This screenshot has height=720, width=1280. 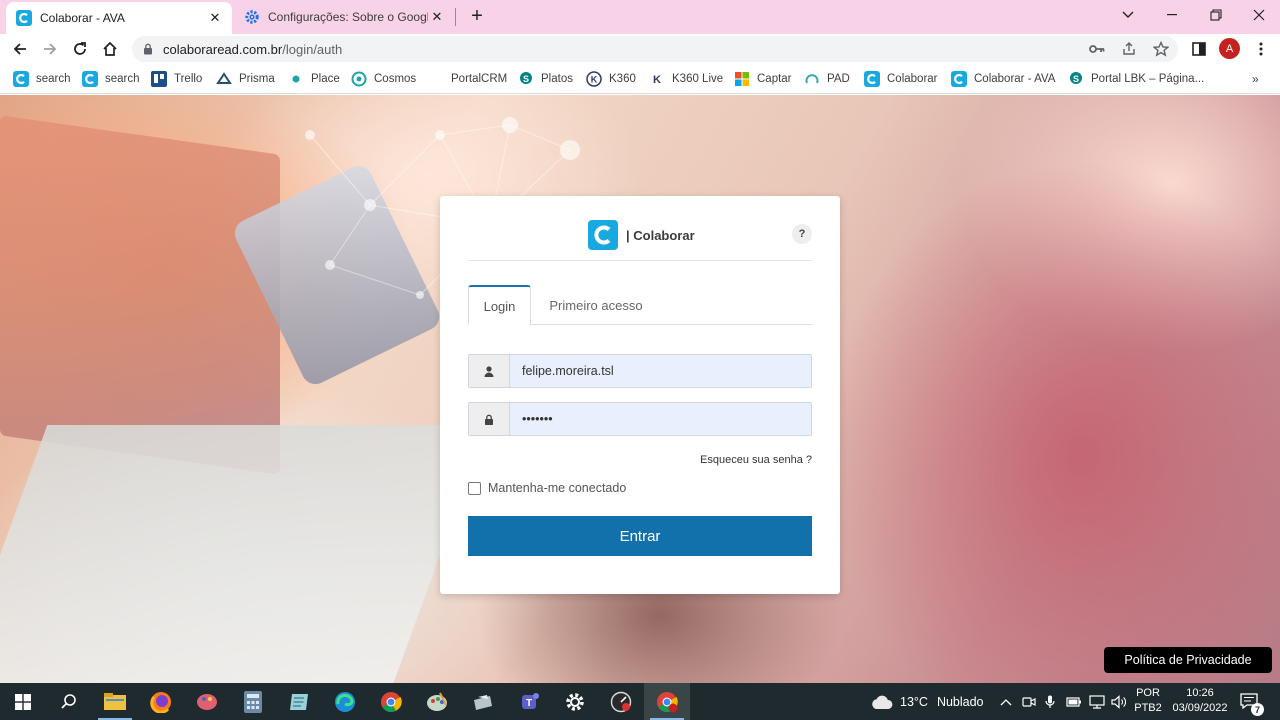 What do you see at coordinates (296, 79) in the screenshot?
I see `place-icon` at bounding box center [296, 79].